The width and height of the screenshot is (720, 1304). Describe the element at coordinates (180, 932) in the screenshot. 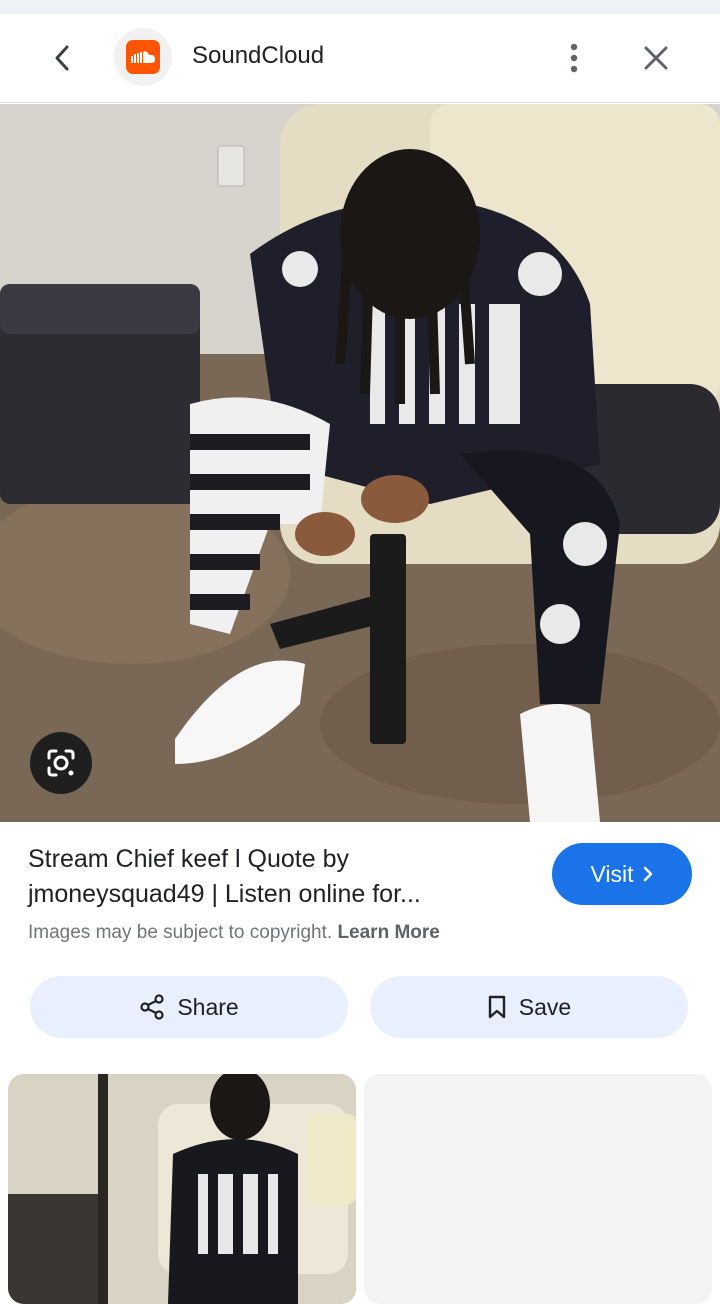

I see `copyright-text: Images may be subject to copyright.` at that location.